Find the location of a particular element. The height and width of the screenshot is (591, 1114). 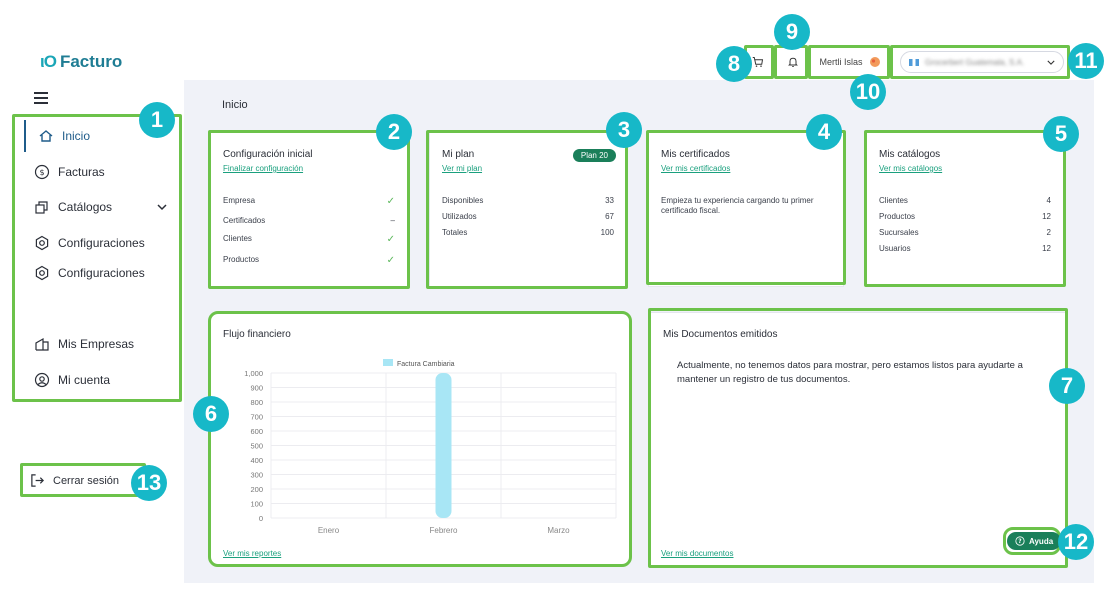

annotation-badge: 2 is located at coordinates (394, 132).